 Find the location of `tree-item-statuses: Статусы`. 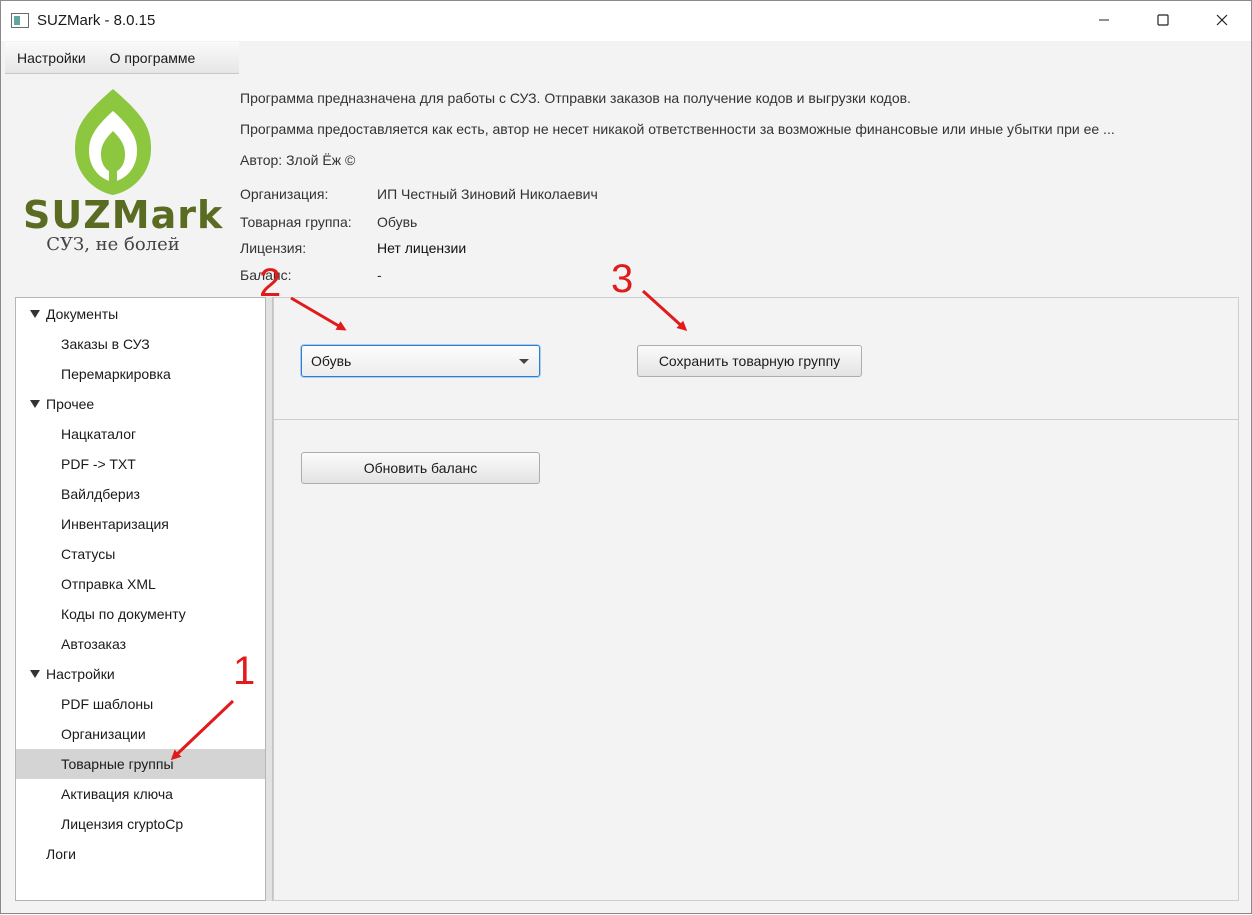

tree-item-statuses: Статусы is located at coordinates (140, 554).